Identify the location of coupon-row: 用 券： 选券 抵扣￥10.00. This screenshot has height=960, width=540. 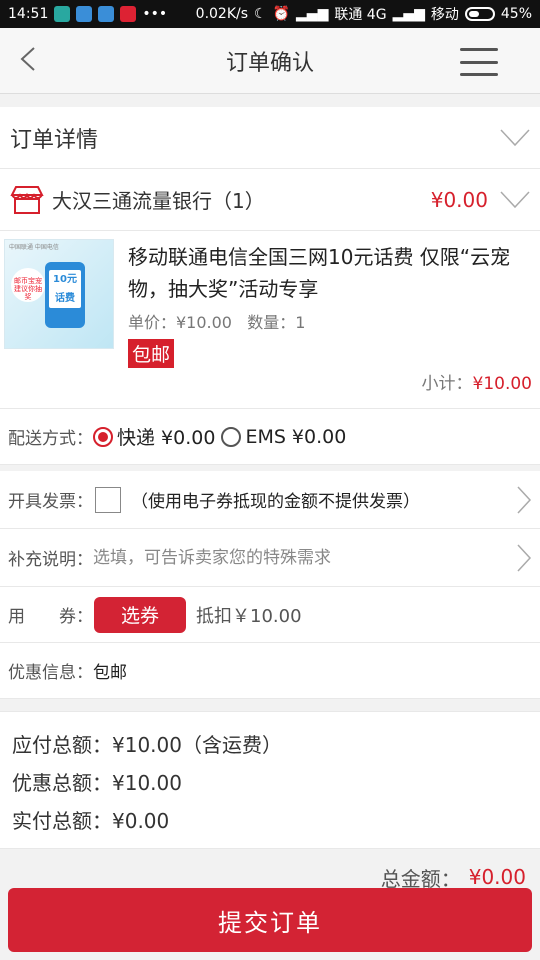
(270, 615).